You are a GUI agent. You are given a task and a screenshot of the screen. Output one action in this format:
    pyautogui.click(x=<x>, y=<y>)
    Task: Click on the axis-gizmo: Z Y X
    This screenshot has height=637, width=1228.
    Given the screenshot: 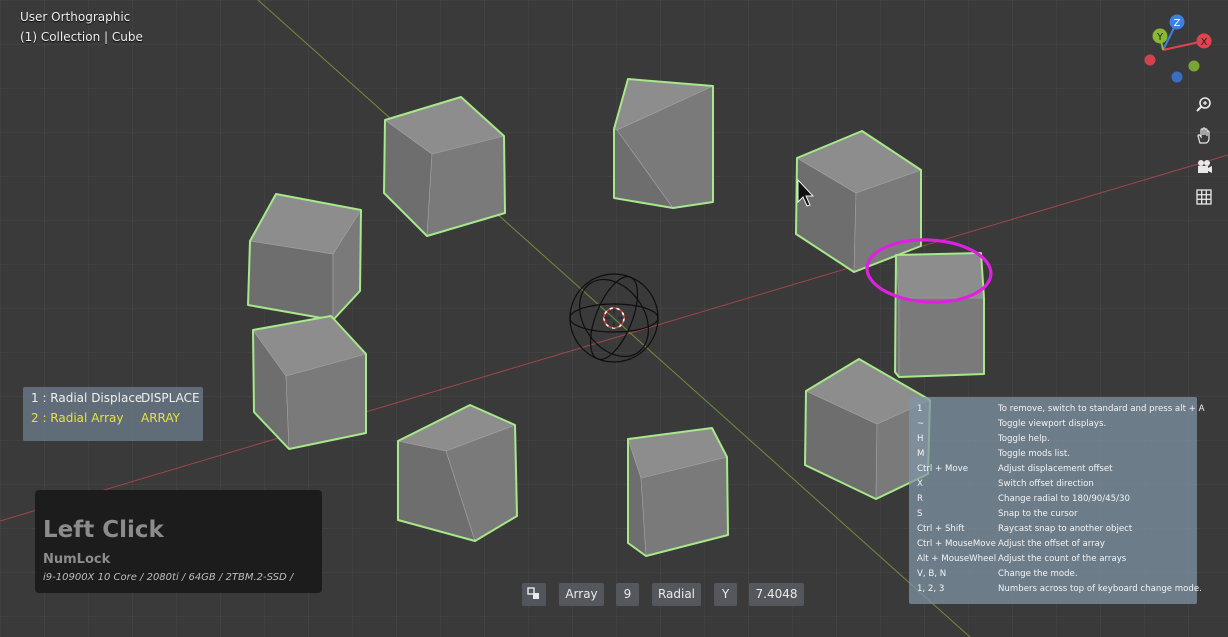 What is the action you would take?
    pyautogui.click(x=1178, y=48)
    